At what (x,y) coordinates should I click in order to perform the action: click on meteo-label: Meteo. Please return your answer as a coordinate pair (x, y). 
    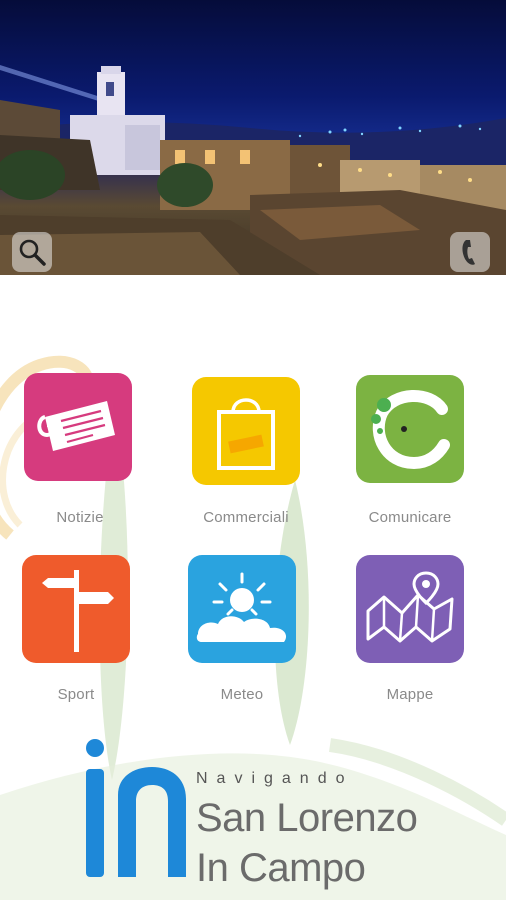
    Looking at the image, I should click on (242, 694).